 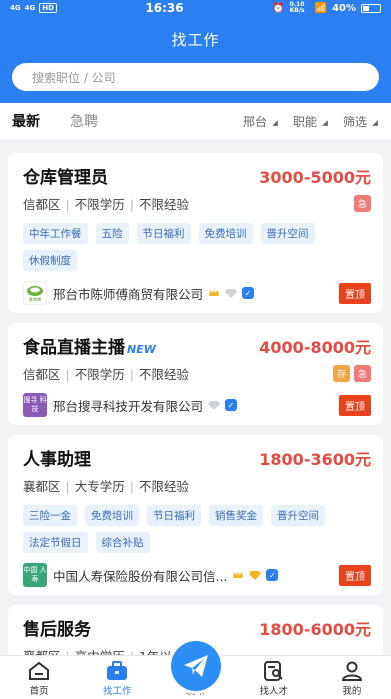 What do you see at coordinates (26, 121) in the screenshot?
I see `tab-latest: 最新` at bounding box center [26, 121].